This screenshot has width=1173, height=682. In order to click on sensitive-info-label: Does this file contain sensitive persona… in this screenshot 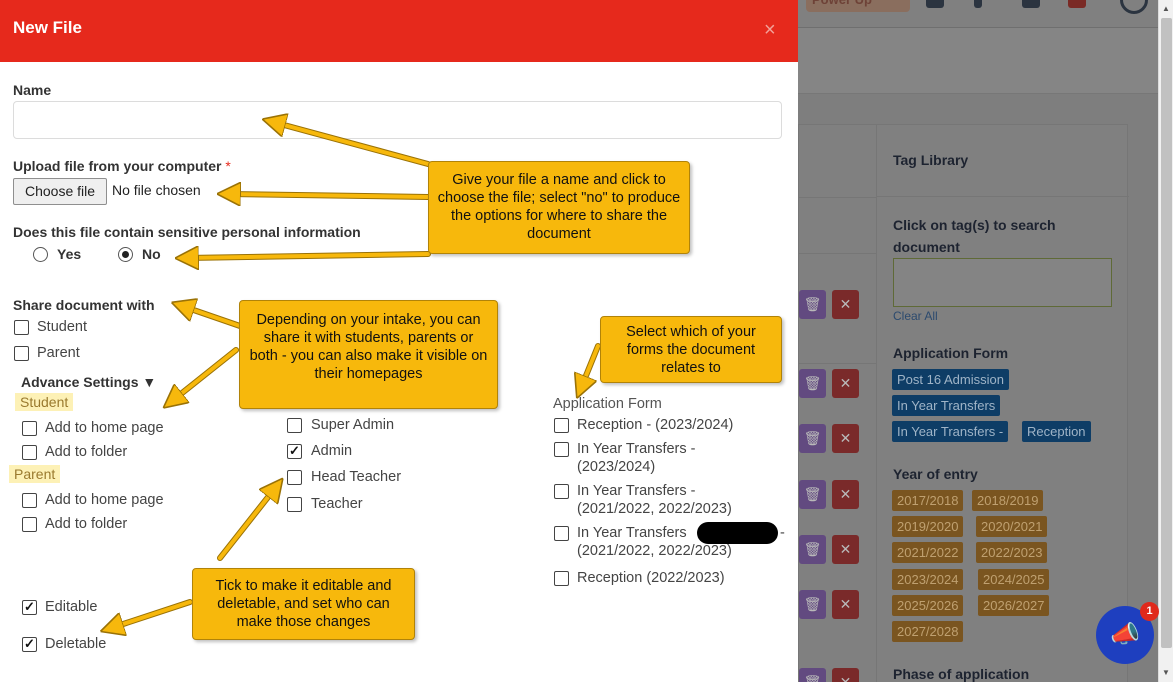, I will do `click(187, 232)`.